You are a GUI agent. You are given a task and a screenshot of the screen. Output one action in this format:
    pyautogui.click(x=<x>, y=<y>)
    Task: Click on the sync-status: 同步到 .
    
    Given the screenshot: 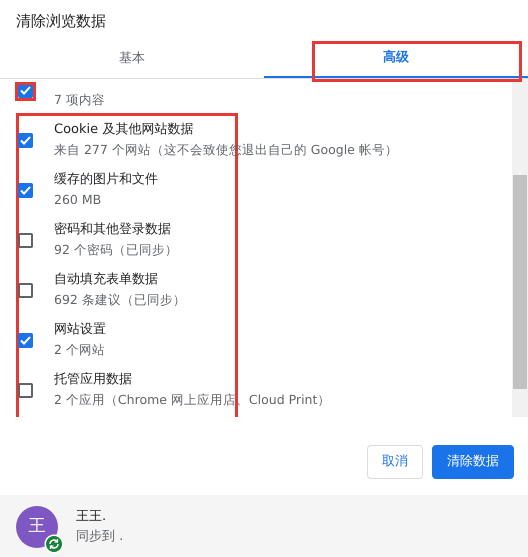 What is the action you would take?
    pyautogui.click(x=100, y=537)
    